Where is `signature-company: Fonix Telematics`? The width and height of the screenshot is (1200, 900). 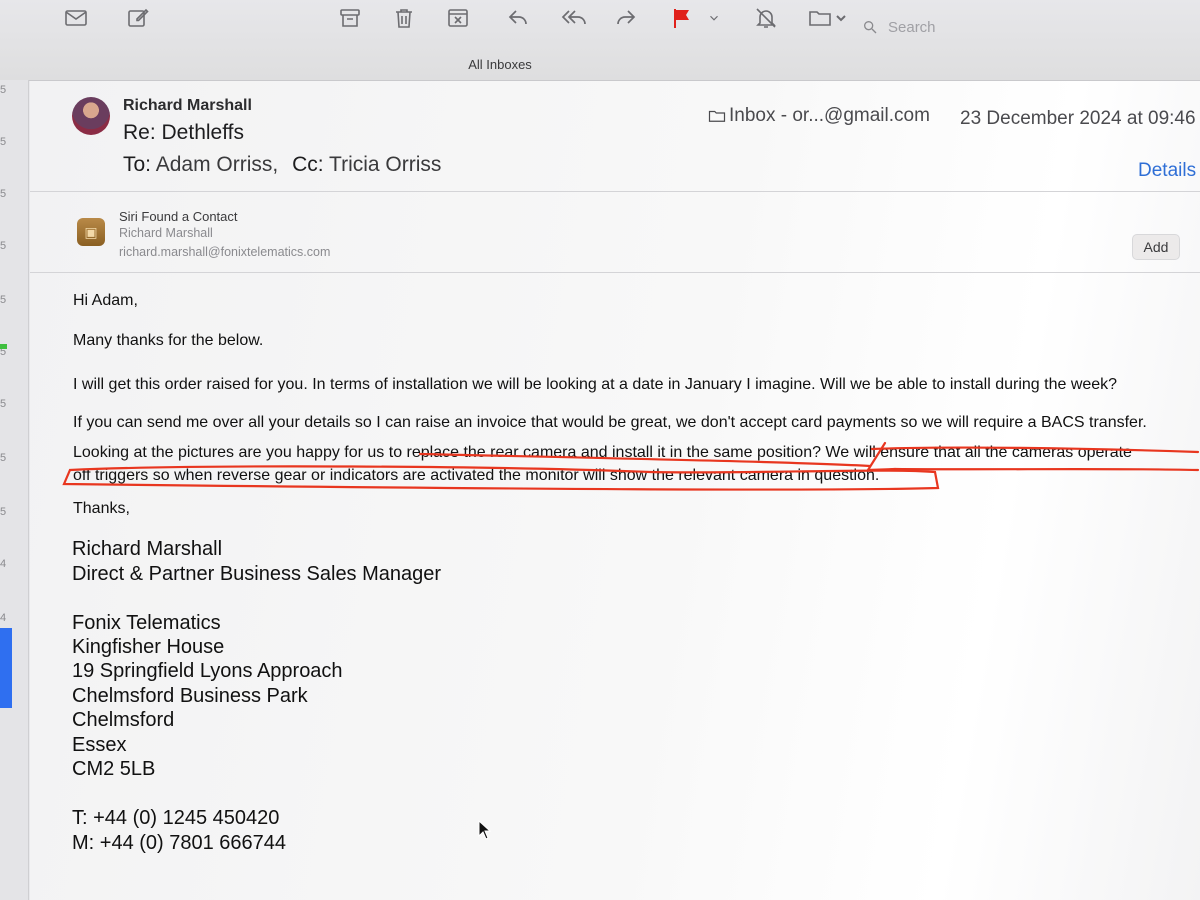 signature-company: Fonix Telematics is located at coordinates (146, 623).